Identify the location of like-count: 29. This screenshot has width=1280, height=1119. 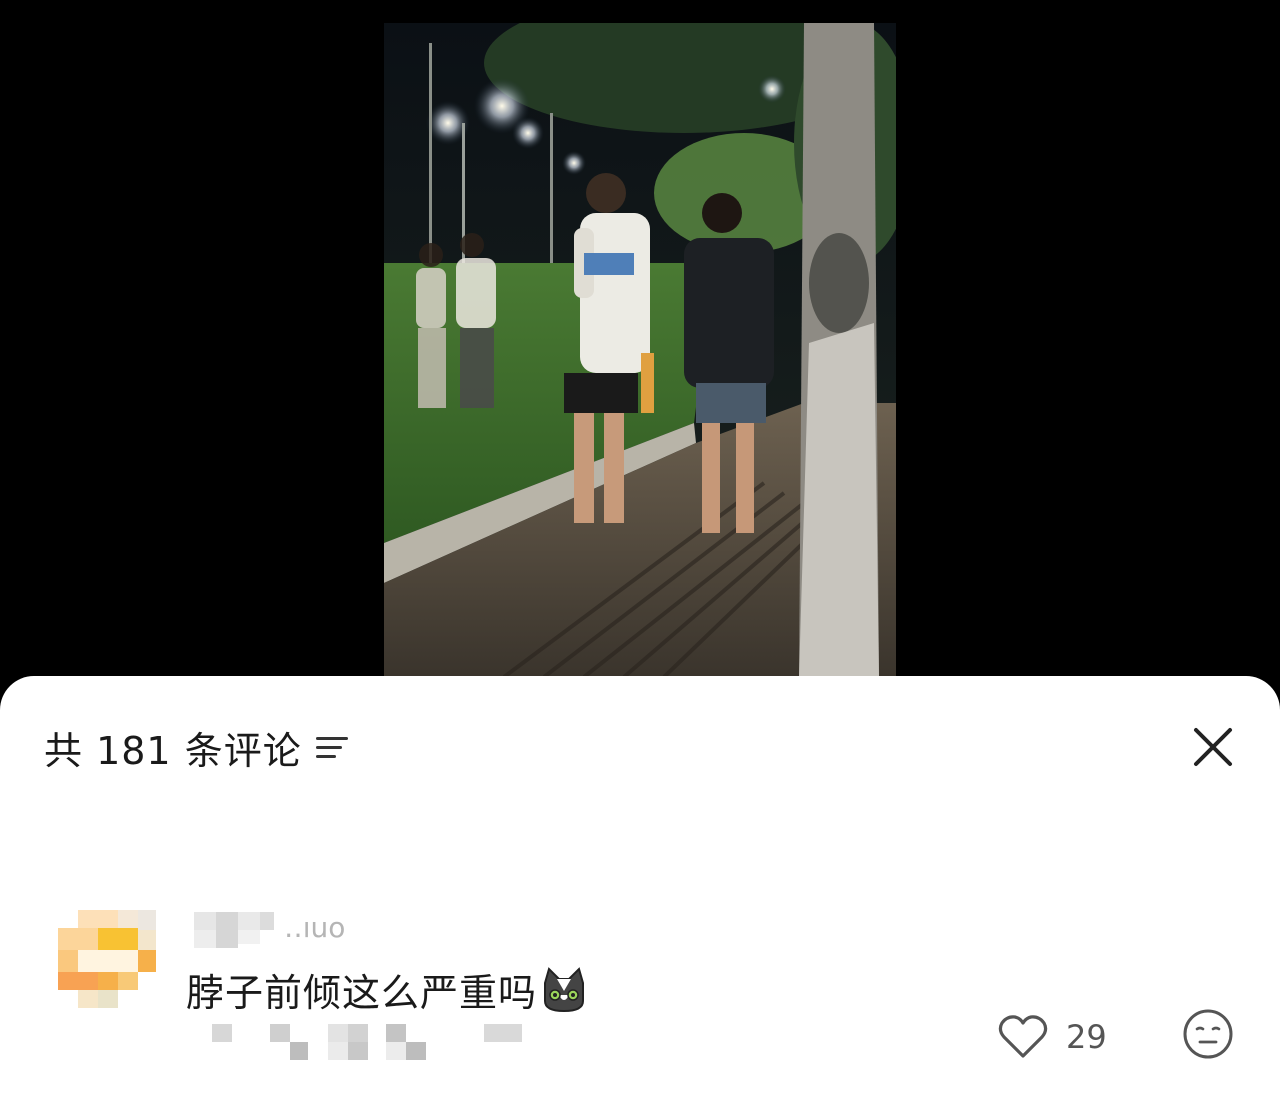
(1086, 1037).